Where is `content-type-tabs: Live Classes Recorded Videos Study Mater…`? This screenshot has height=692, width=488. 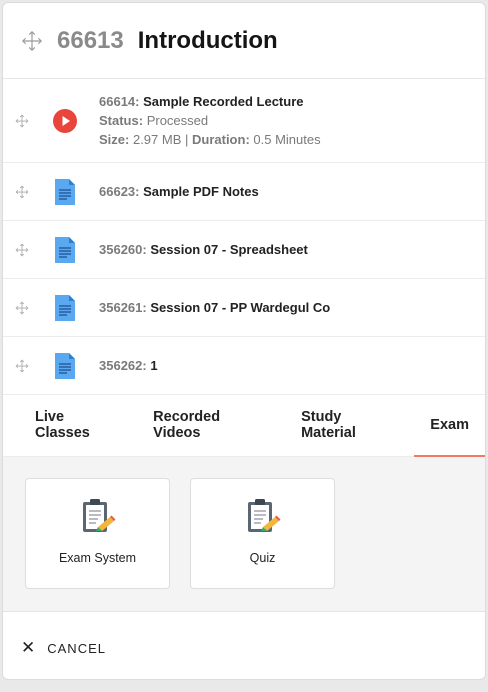
content-type-tabs: Live Classes Recorded Videos Study Mater… is located at coordinates (244, 426).